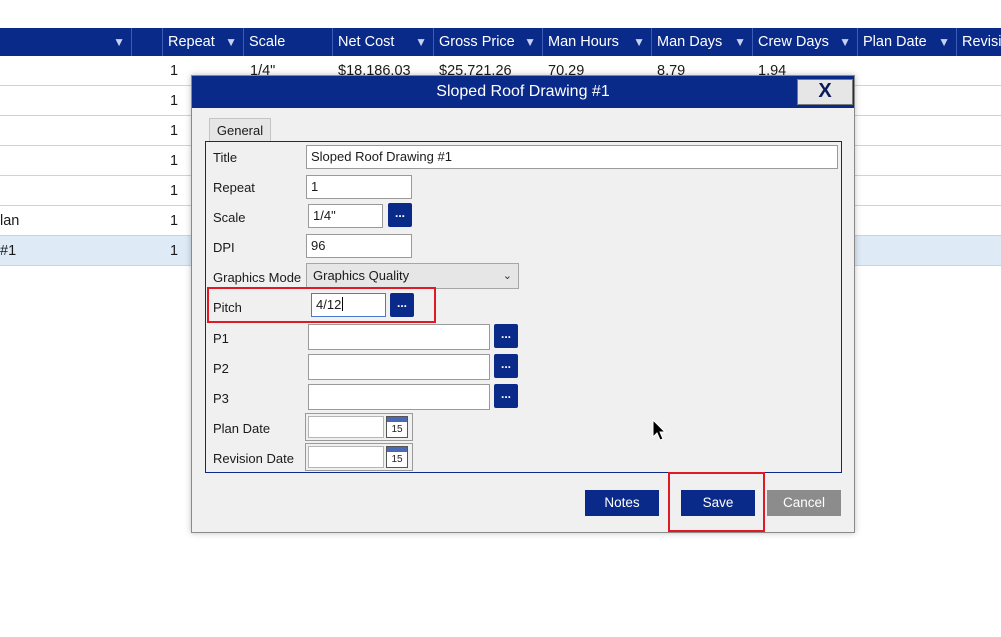 The width and height of the screenshot is (1001, 637). What do you see at coordinates (507, 276) in the screenshot?
I see `chevron-down-icon: ⌄` at bounding box center [507, 276].